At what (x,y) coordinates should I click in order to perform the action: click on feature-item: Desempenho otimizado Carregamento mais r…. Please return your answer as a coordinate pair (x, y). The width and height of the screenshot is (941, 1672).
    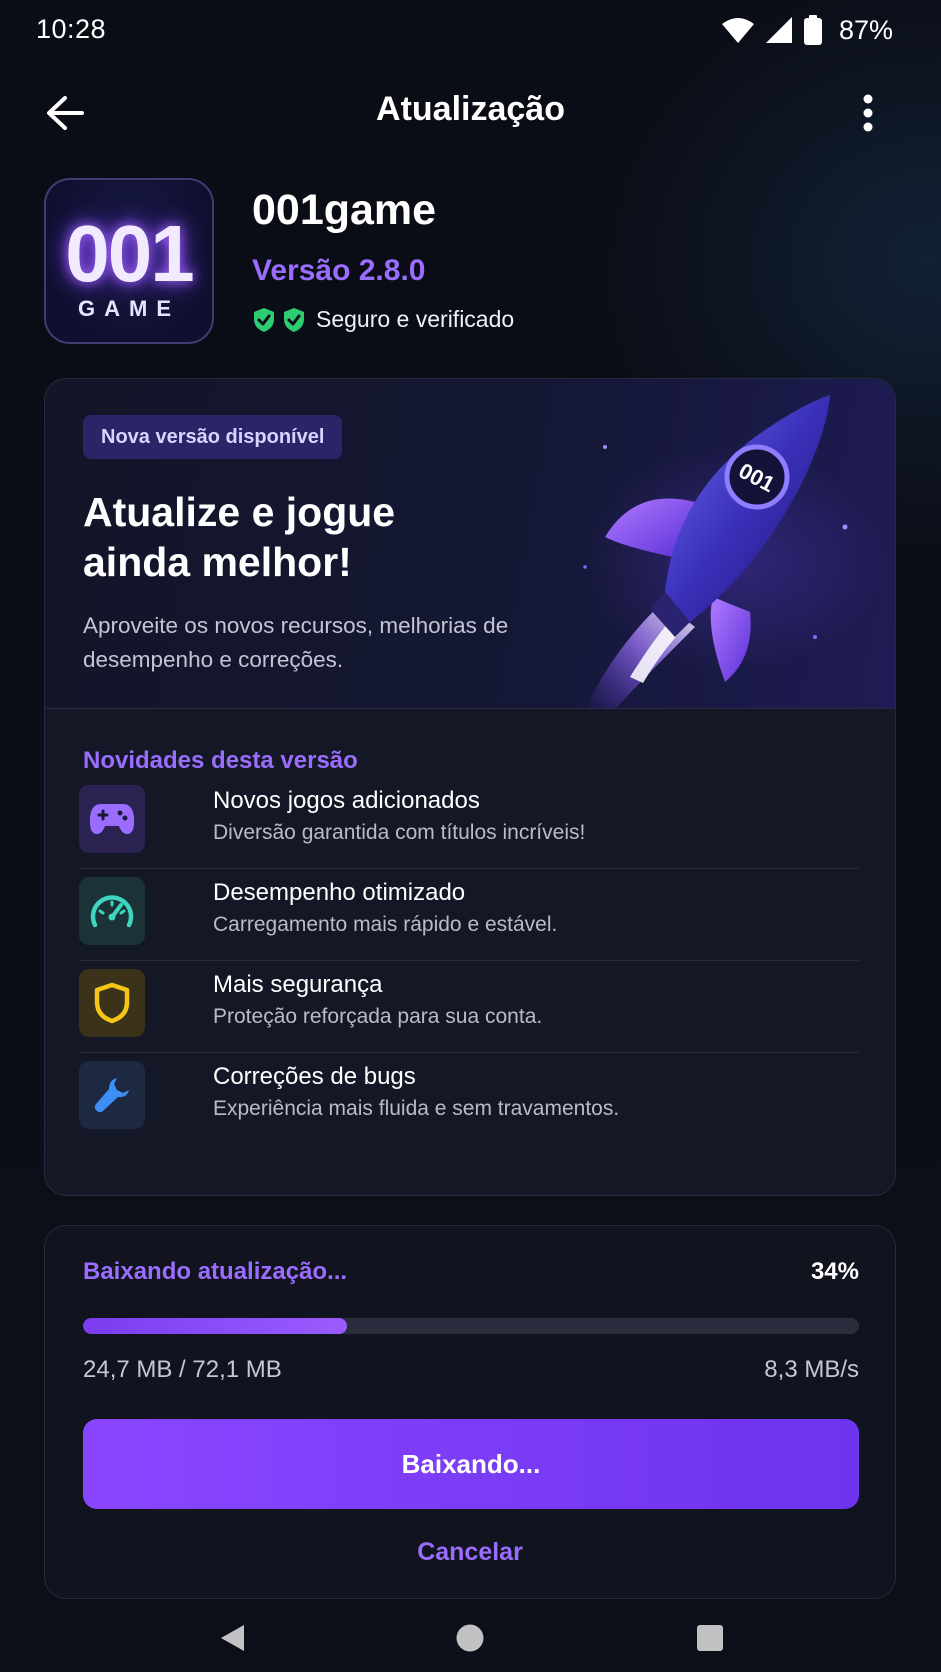
    Looking at the image, I should click on (469, 915).